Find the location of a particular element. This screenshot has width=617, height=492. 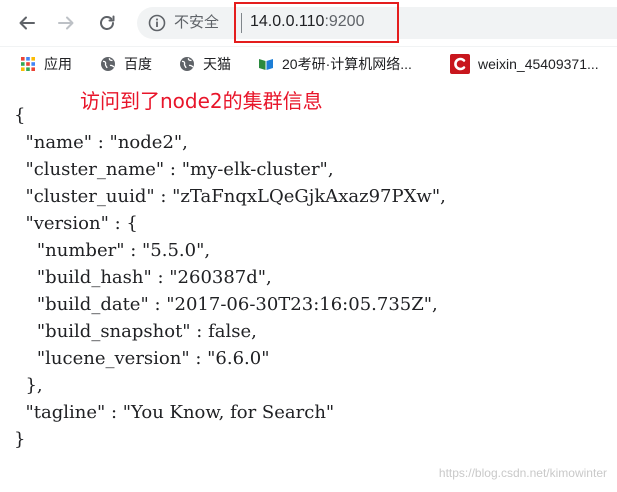

reload-icon is located at coordinates (107, 22).